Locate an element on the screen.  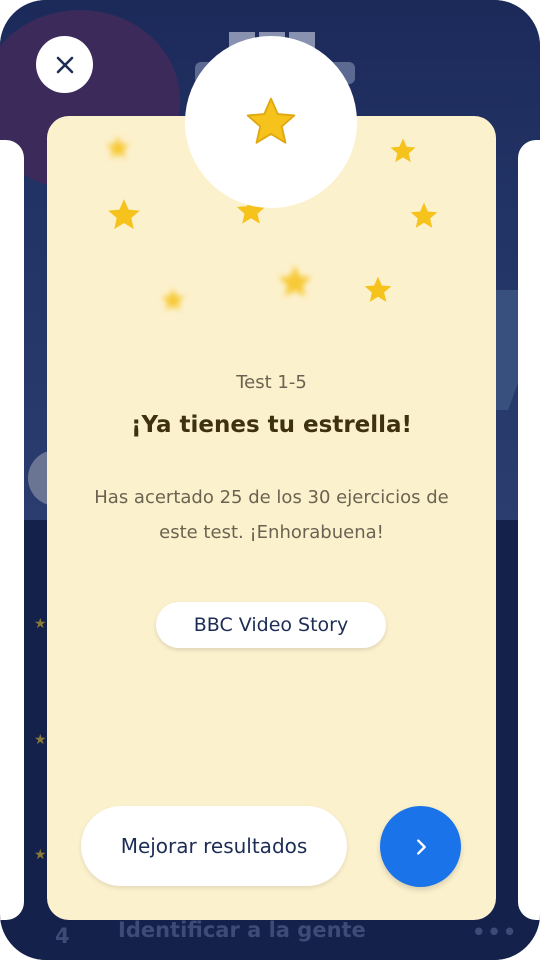
close-button is located at coordinates (64, 64).